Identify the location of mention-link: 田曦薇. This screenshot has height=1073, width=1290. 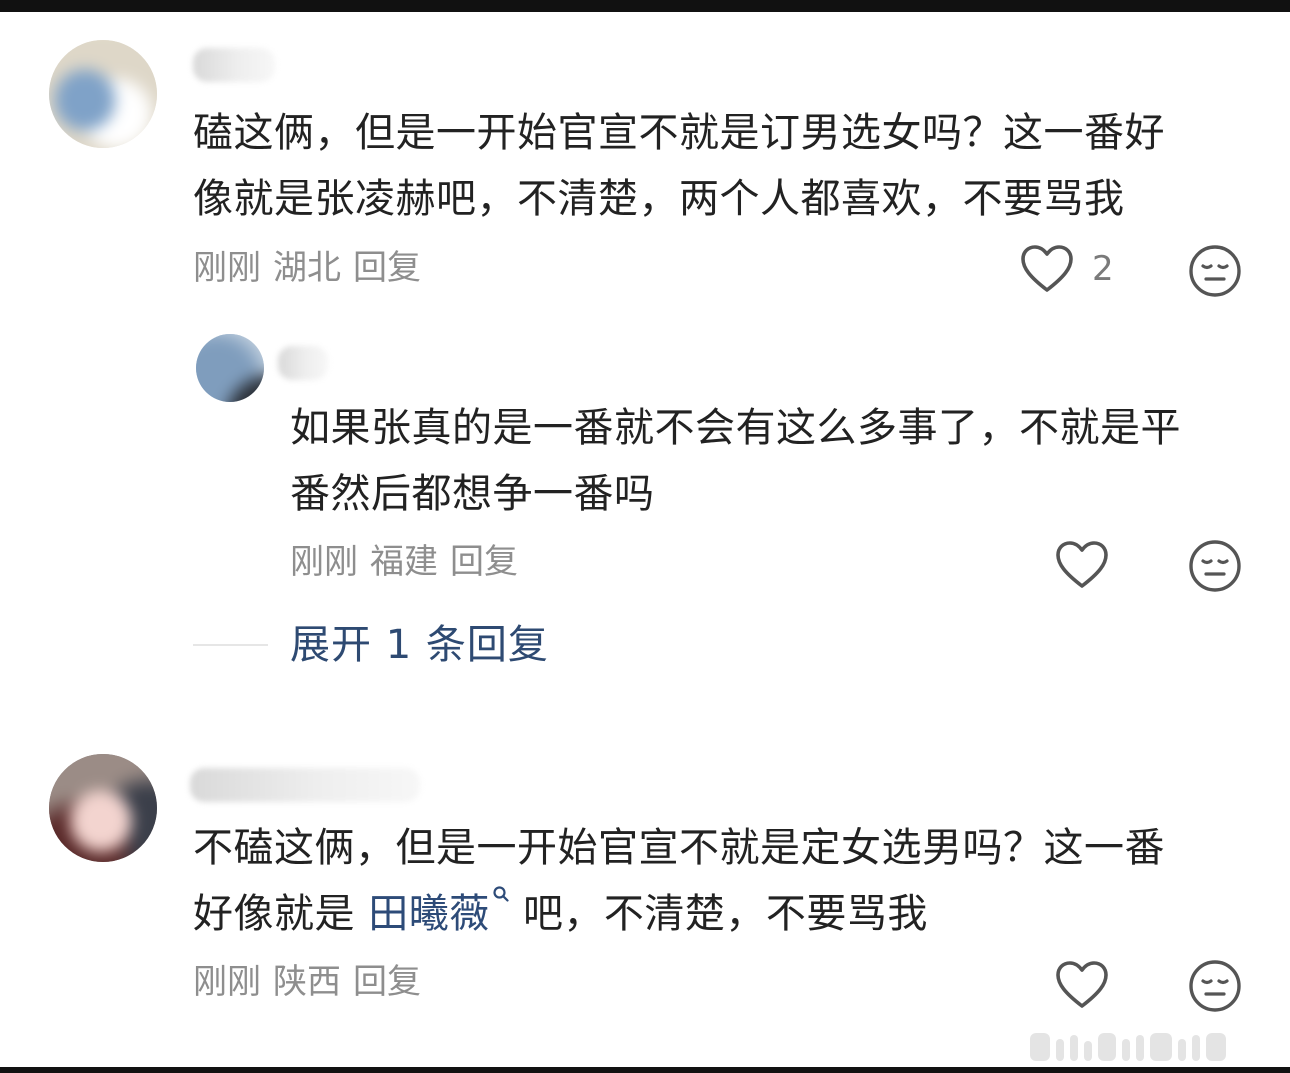
(439, 911).